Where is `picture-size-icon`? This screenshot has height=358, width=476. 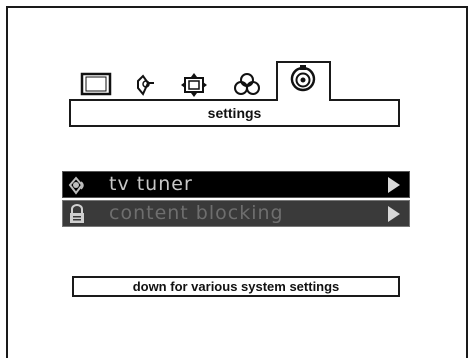
picture-size-icon is located at coordinates (194, 85).